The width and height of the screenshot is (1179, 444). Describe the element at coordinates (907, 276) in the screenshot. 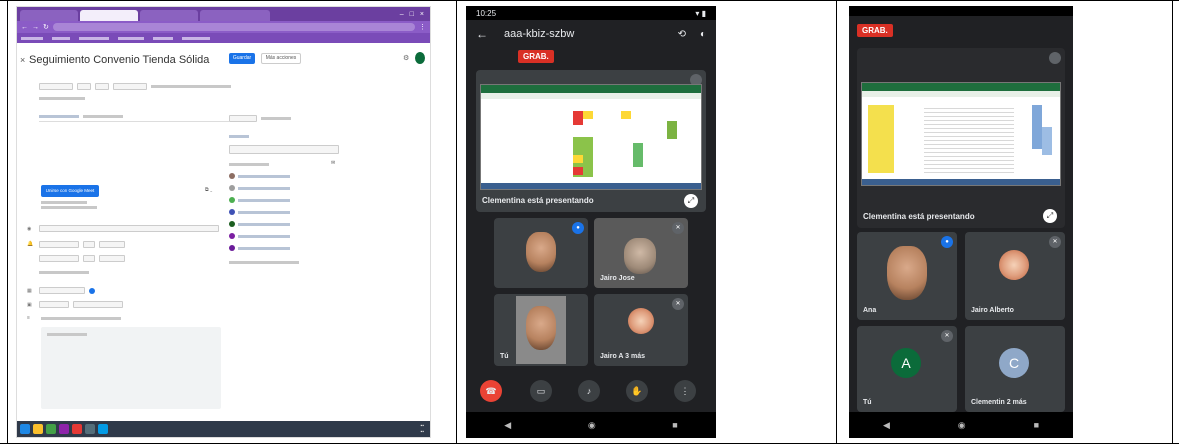

I see `participant-tile: ● Ana` at that location.